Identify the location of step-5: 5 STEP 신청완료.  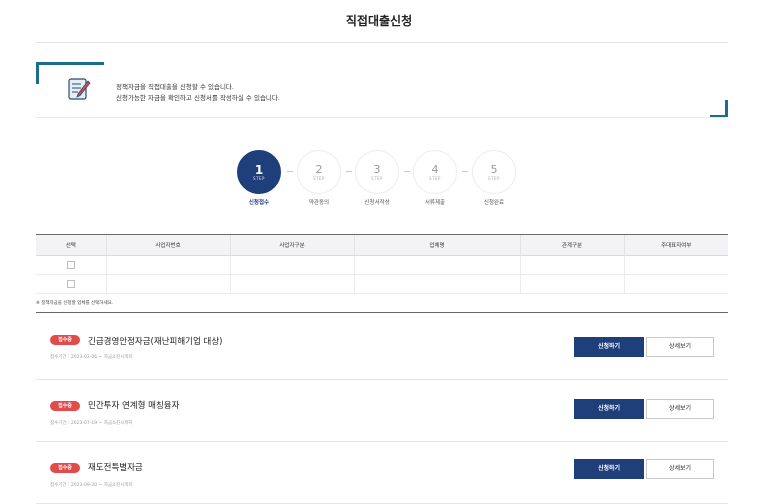
(494, 178).